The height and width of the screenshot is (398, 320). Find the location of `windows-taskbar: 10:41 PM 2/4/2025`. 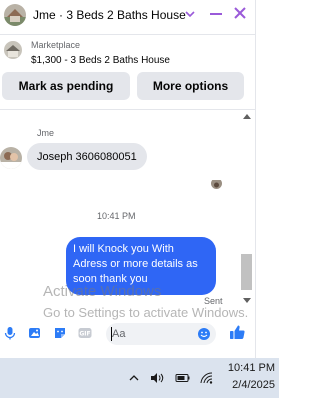

windows-taskbar: 10:41 PM 2/4/2025 is located at coordinates (139, 378).